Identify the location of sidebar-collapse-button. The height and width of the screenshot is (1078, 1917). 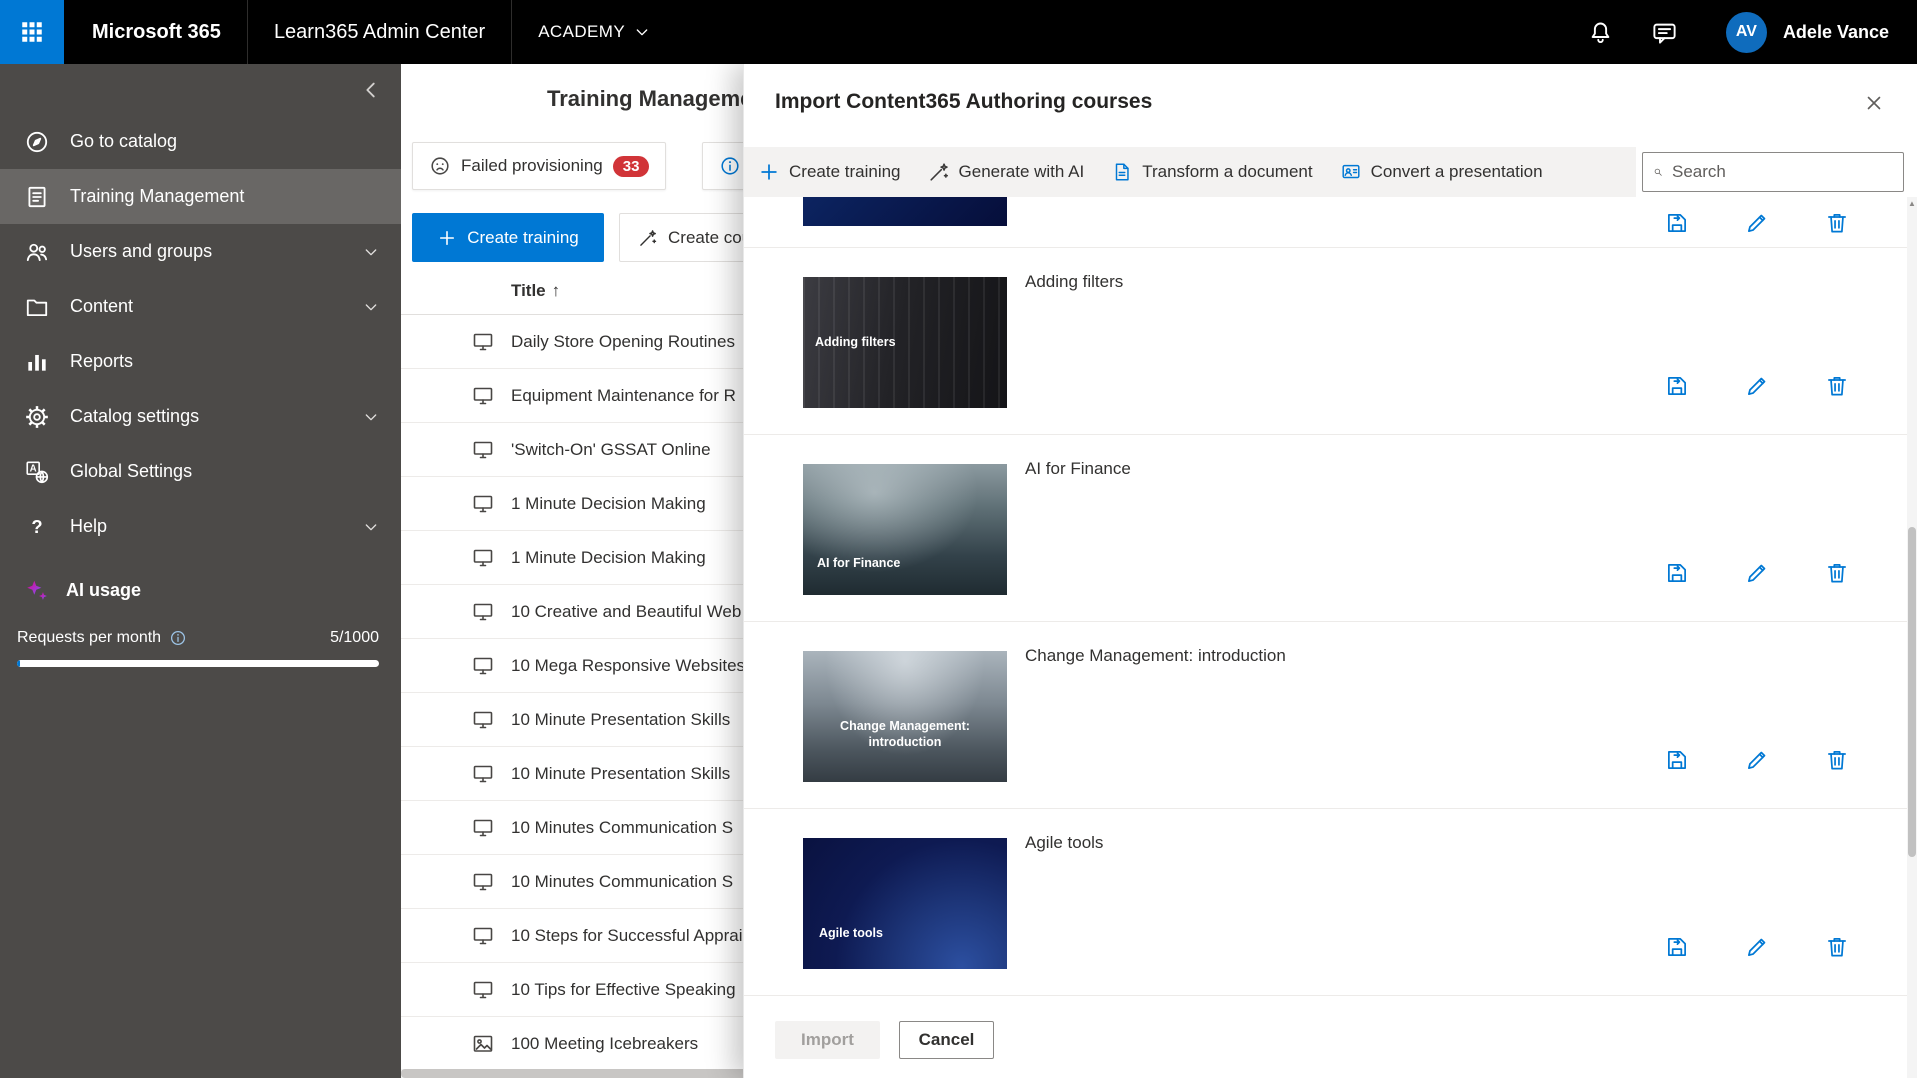
(371, 90).